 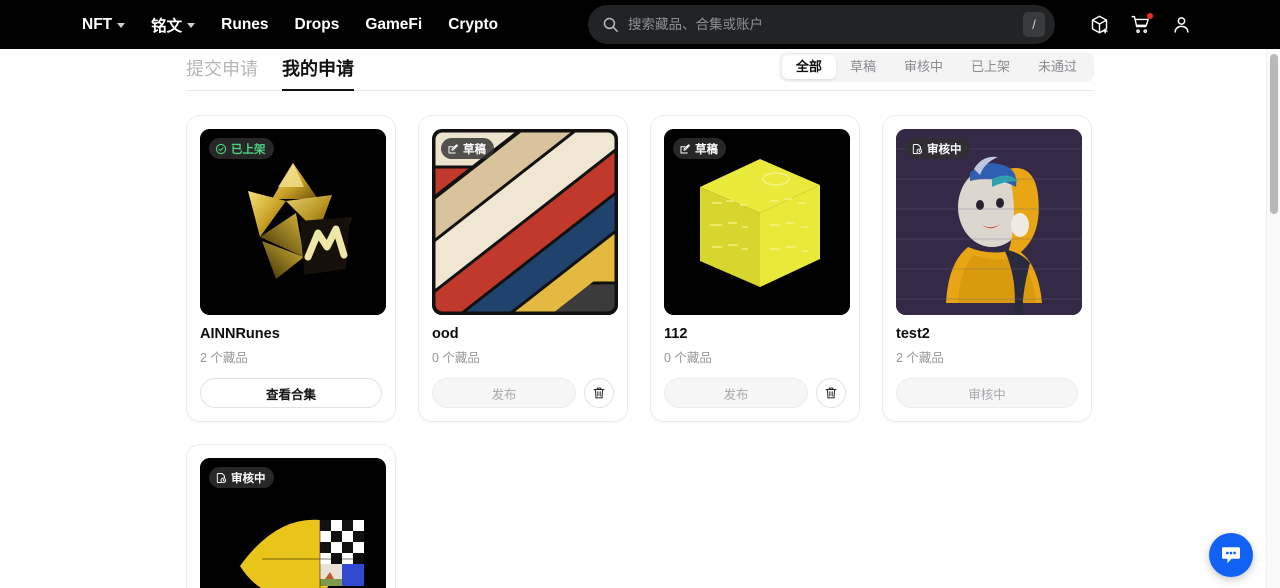 I want to click on filter-rejected: 未通过, so click(x=1057, y=67).